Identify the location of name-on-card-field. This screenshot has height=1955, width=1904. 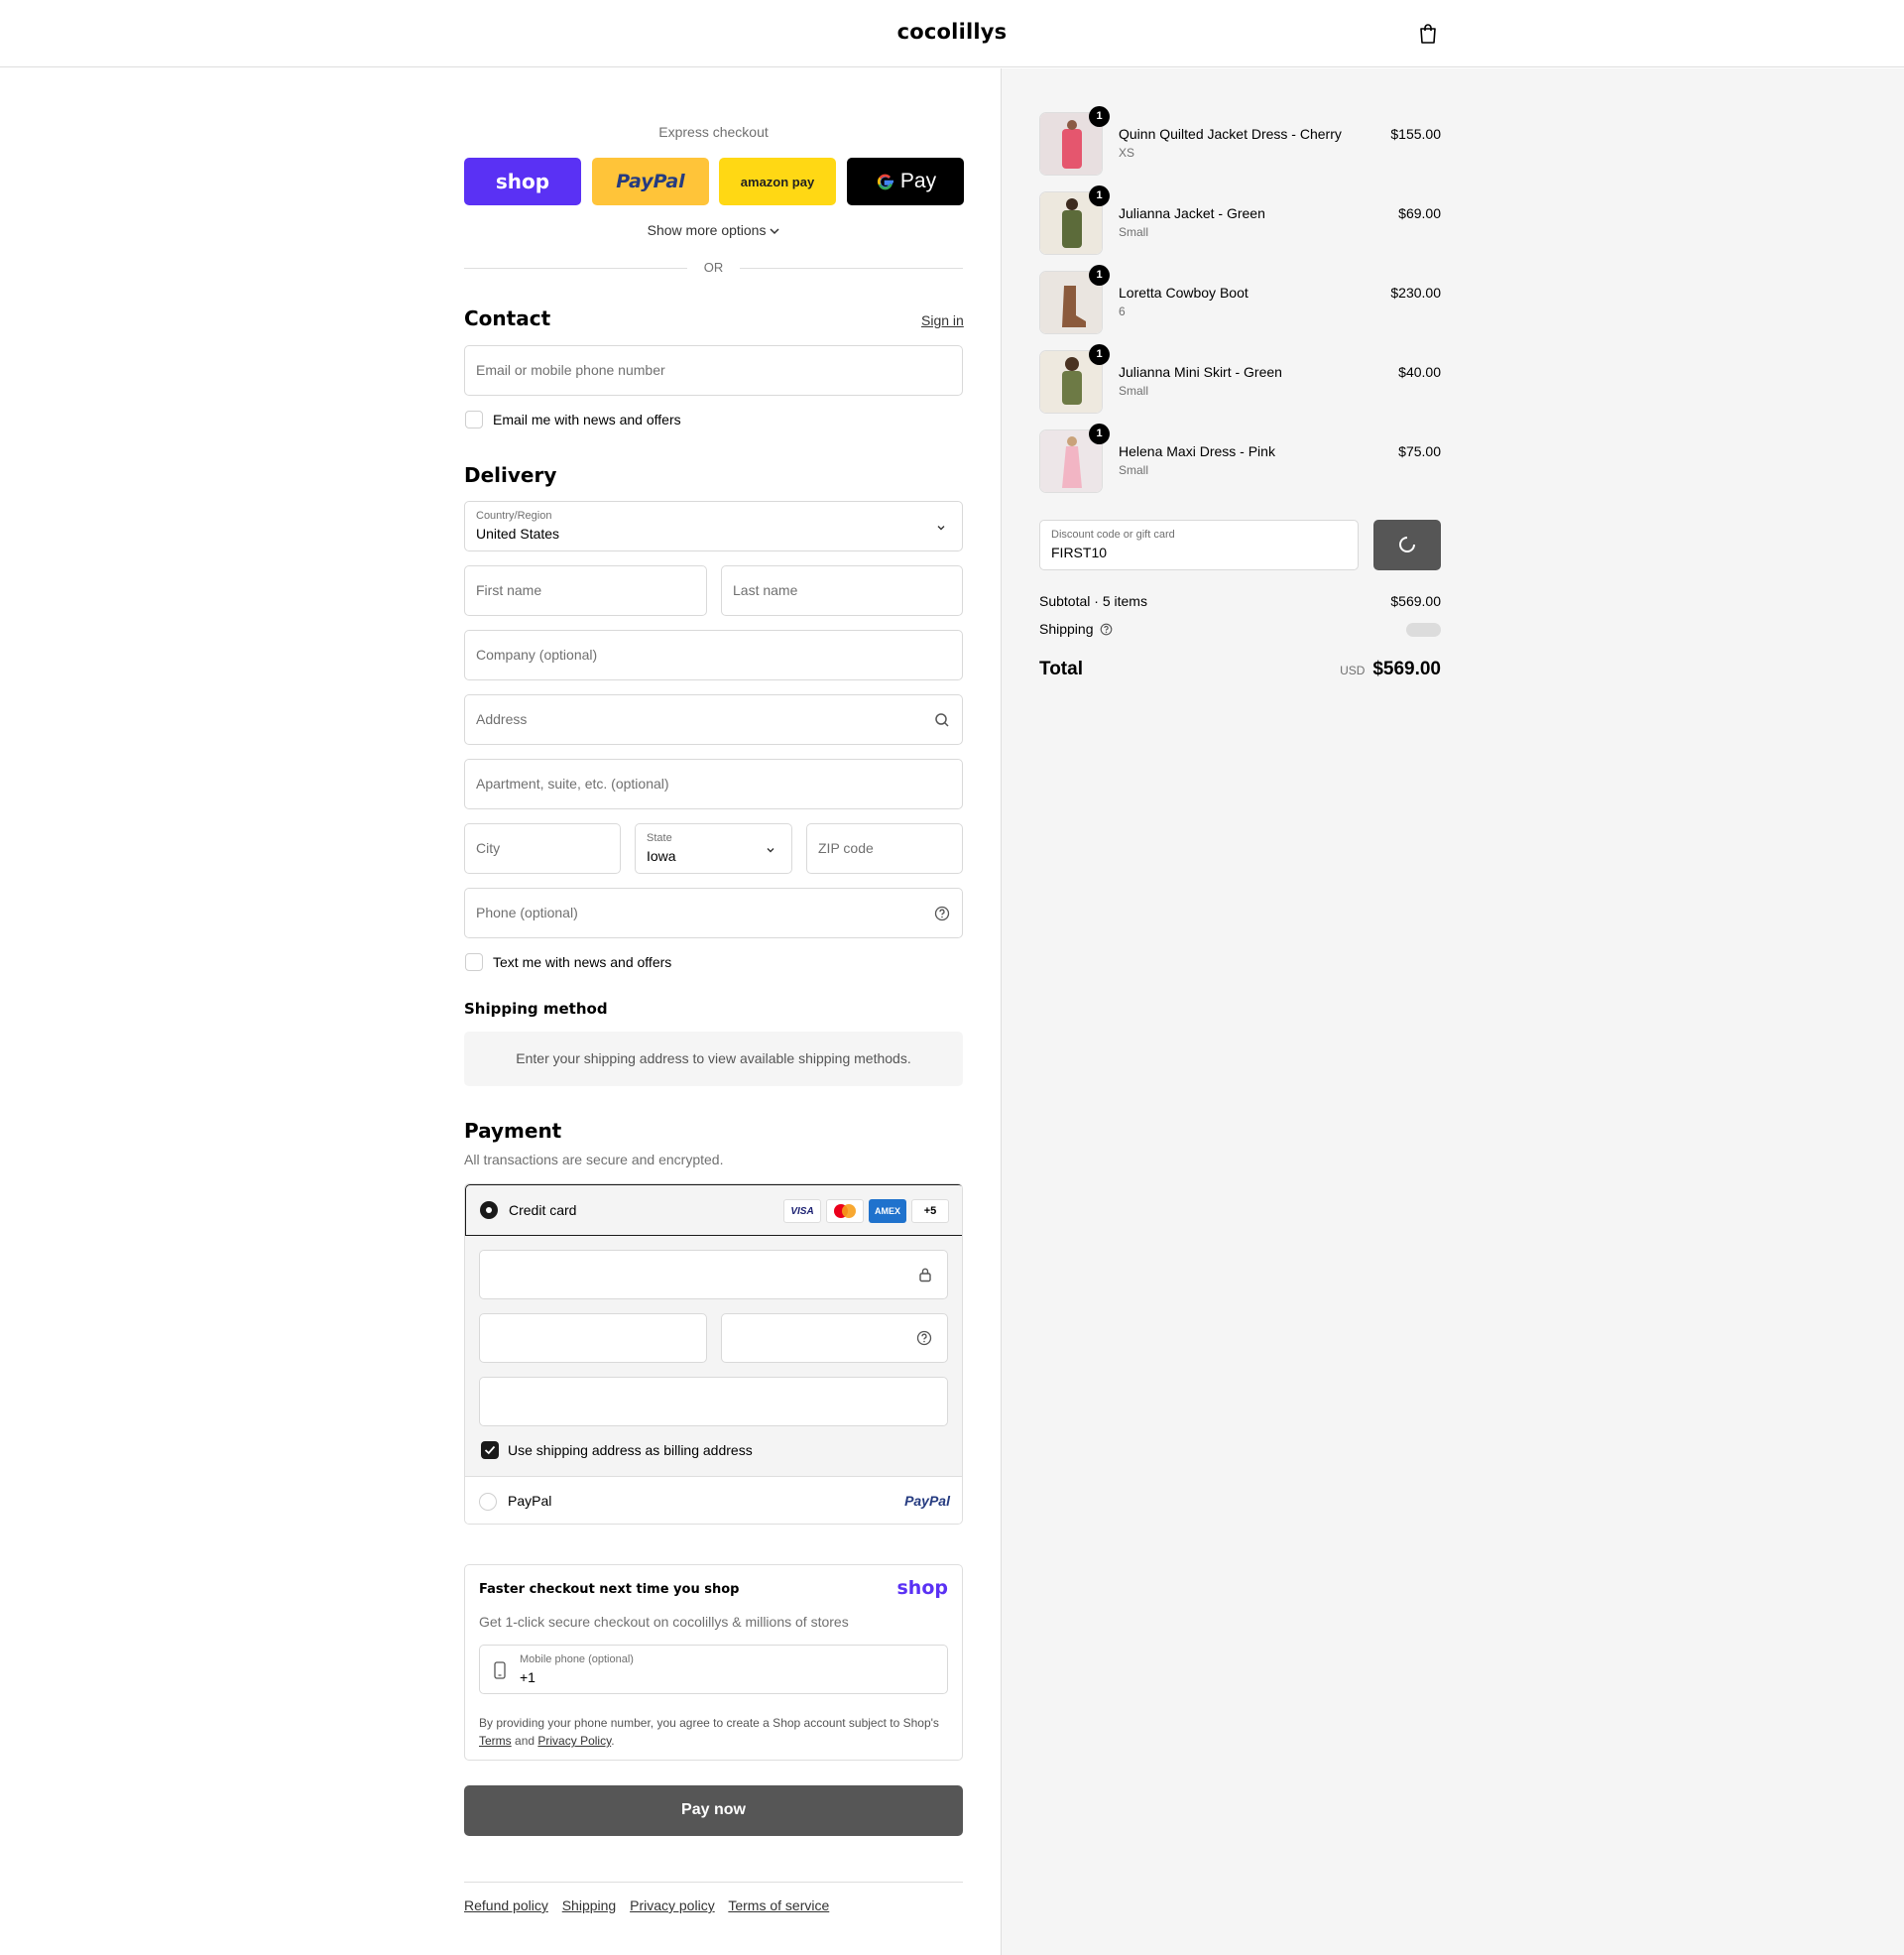
(713, 1401).